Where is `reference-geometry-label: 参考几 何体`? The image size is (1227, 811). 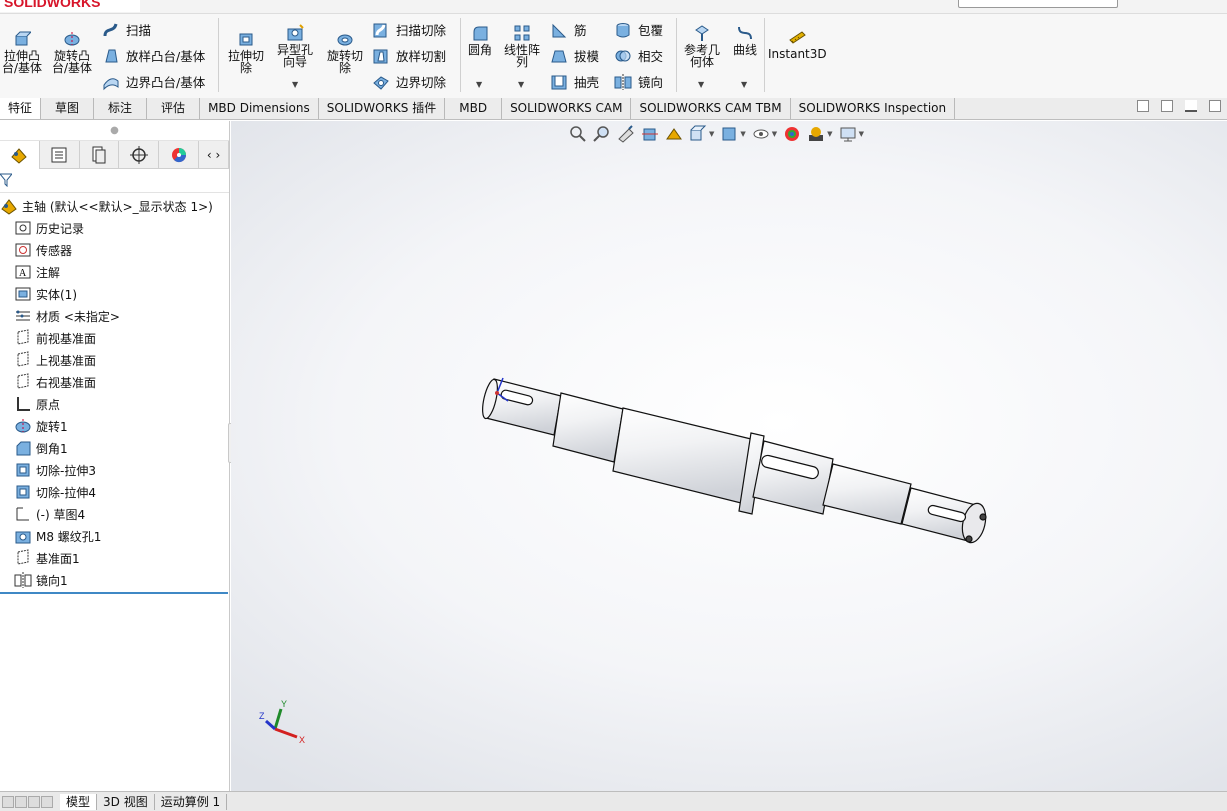
reference-geometry-label: 参考几 何体 is located at coordinates (701, 56).